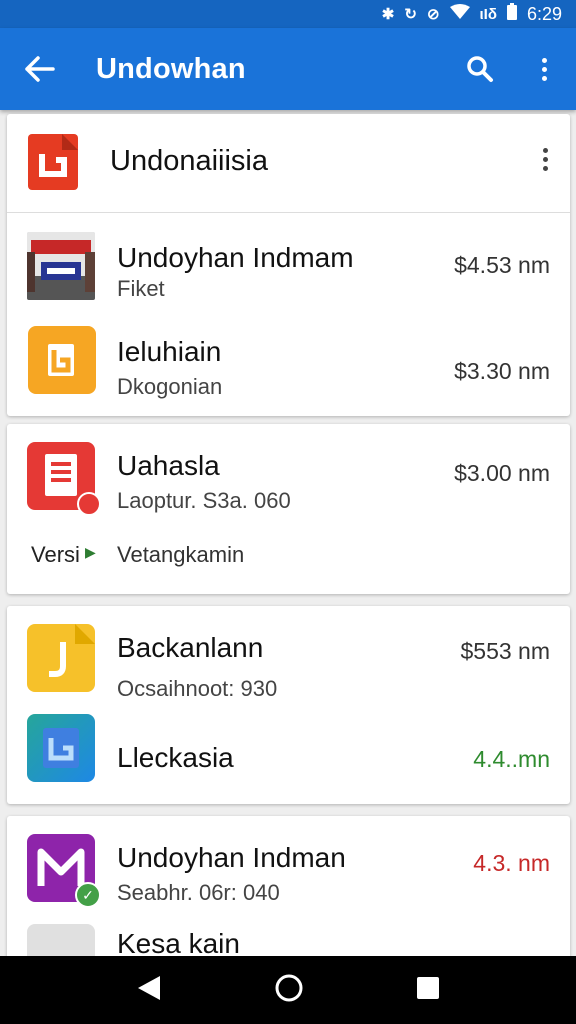 This screenshot has width=576, height=1024. Describe the element at coordinates (388, 14) in the screenshot. I see `bluetooth-icon: ✱` at that location.